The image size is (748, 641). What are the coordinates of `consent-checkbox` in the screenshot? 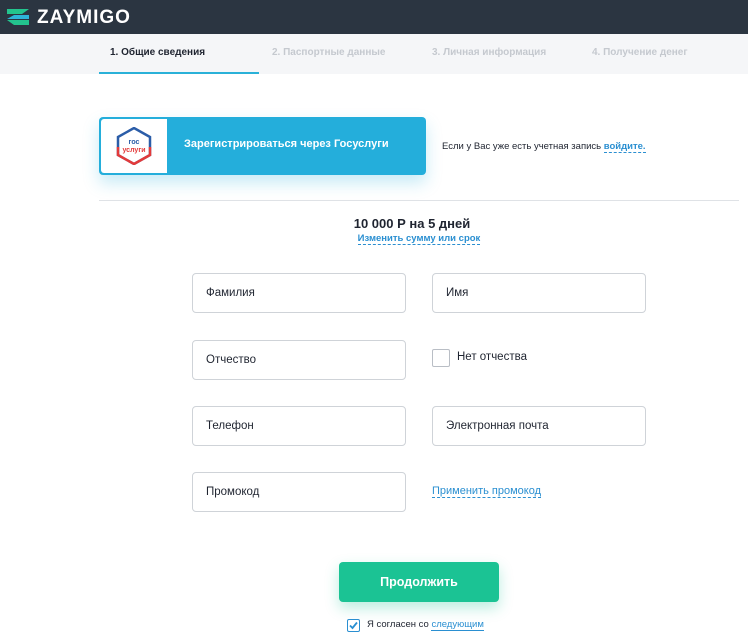 It's located at (353, 625).